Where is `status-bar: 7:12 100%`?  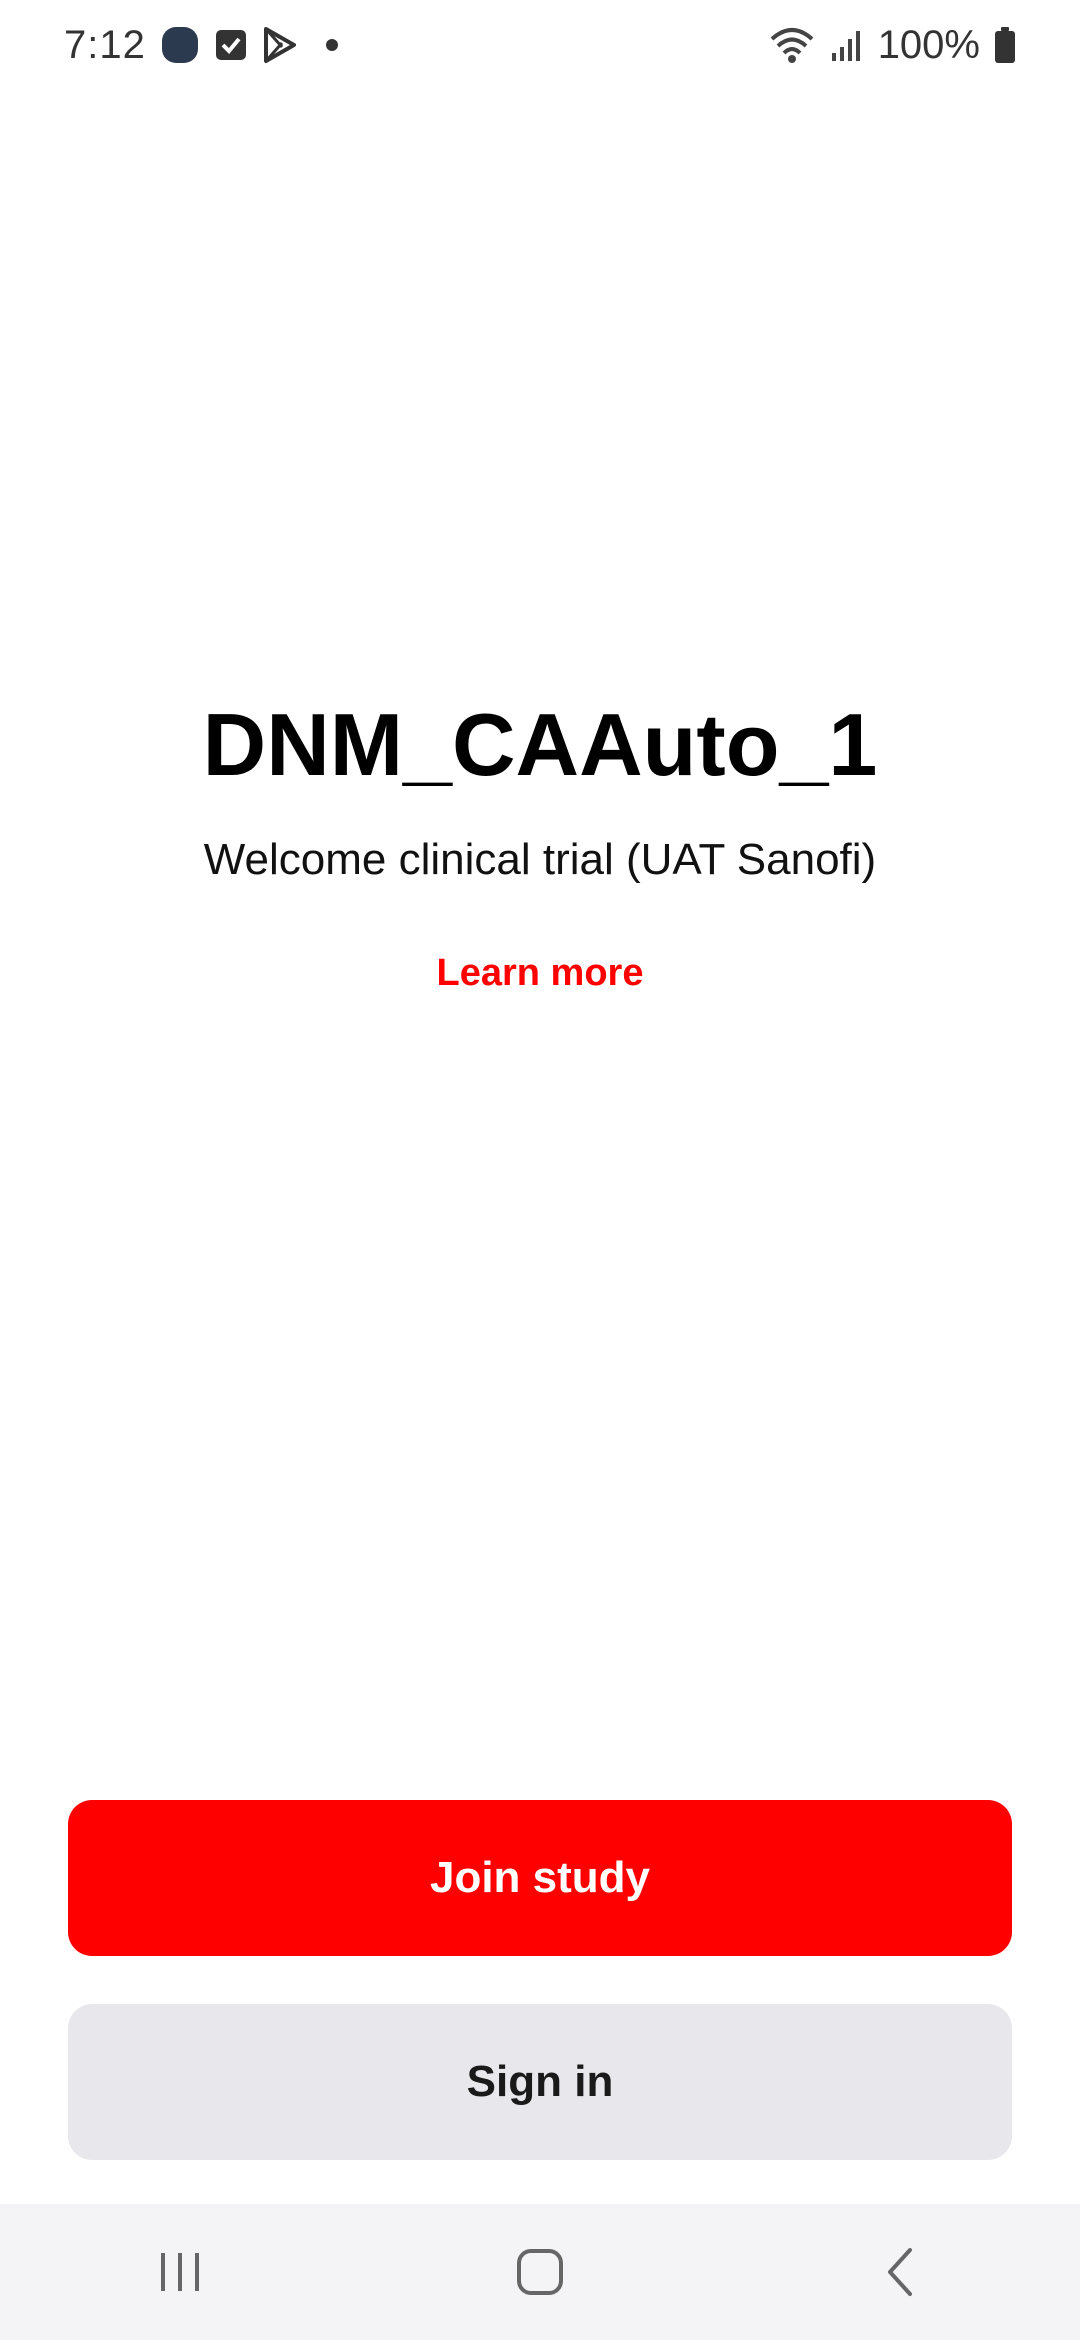
status-bar: 7:12 100% is located at coordinates (540, 45).